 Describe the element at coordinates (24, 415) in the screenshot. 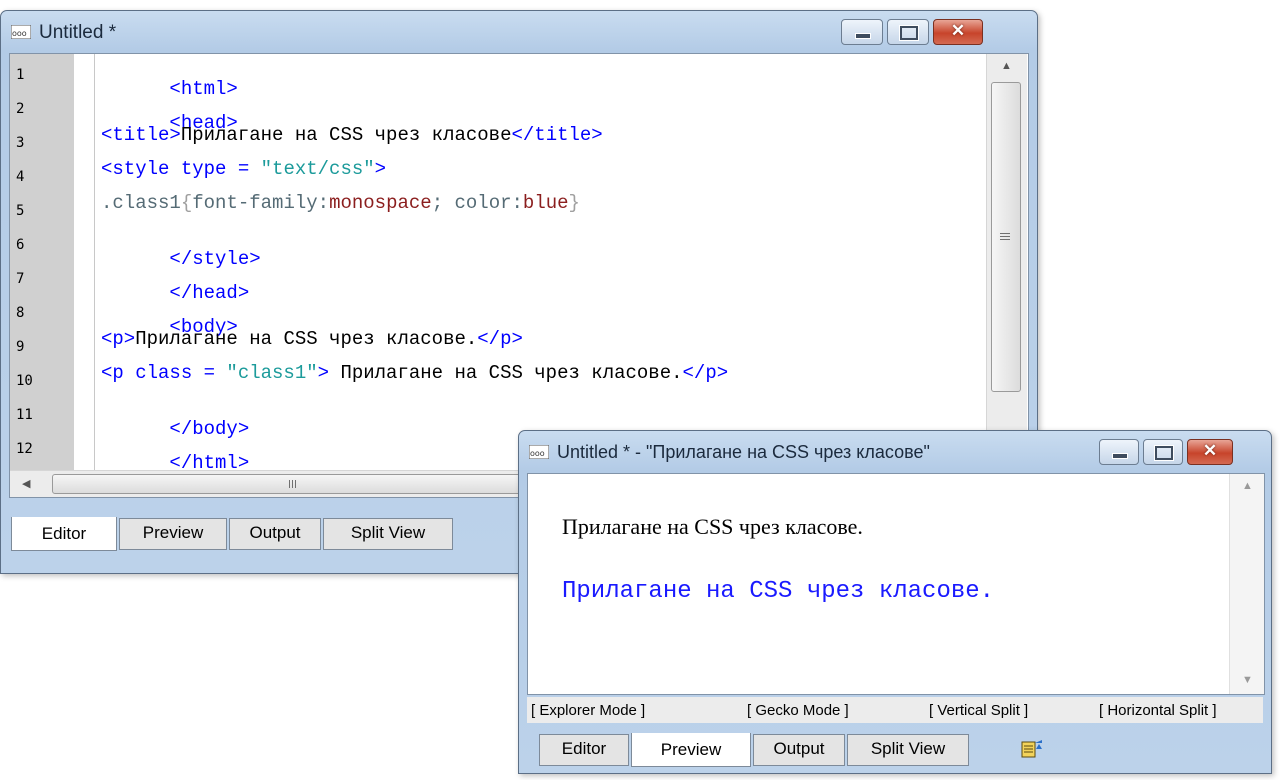

I see `line-number: 11` at that location.